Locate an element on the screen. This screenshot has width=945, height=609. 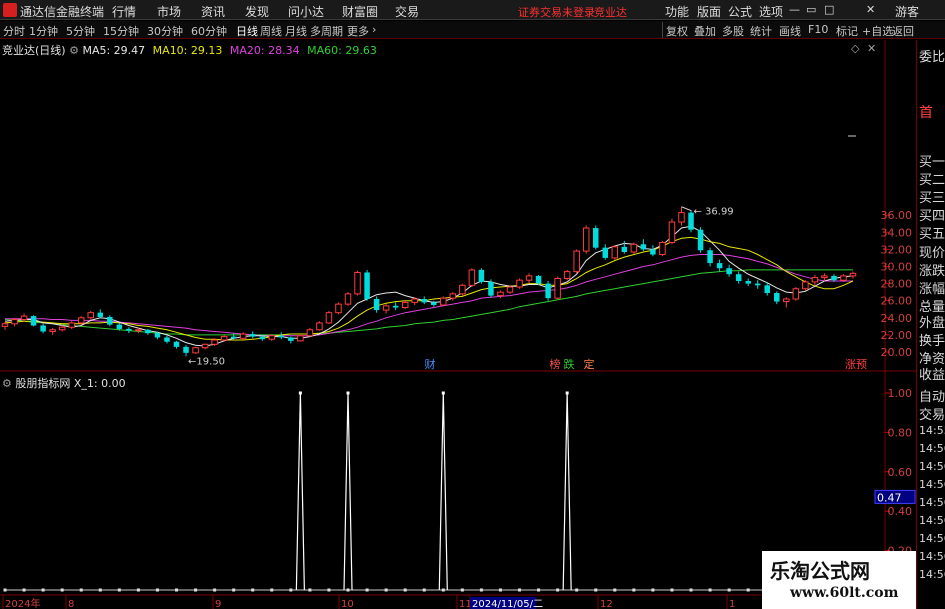
high-arrow is located at coordinates (686, 209).